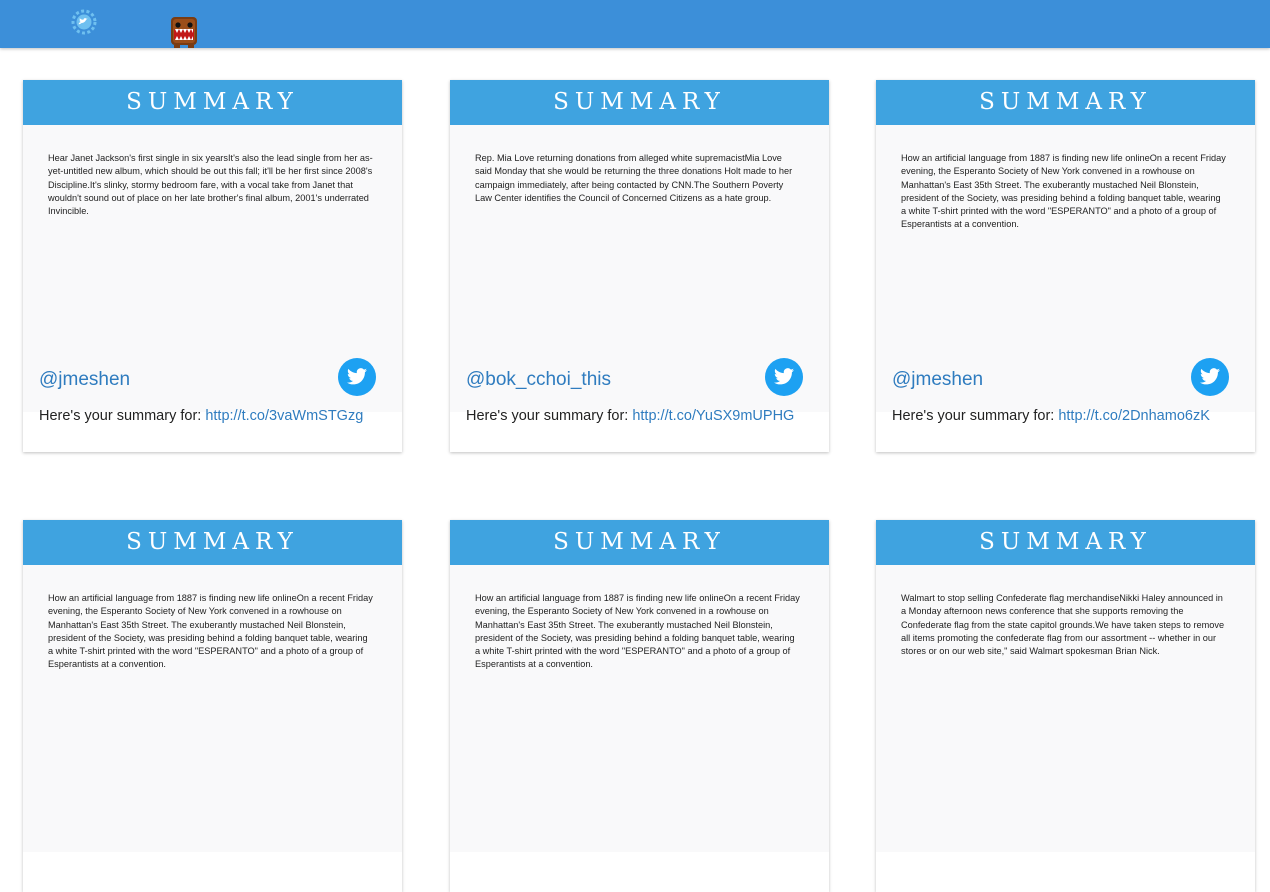 The height and width of the screenshot is (892, 1270). What do you see at coordinates (538, 380) in the screenshot?
I see `twitter-handle-link: @bok_cchoi_this` at bounding box center [538, 380].